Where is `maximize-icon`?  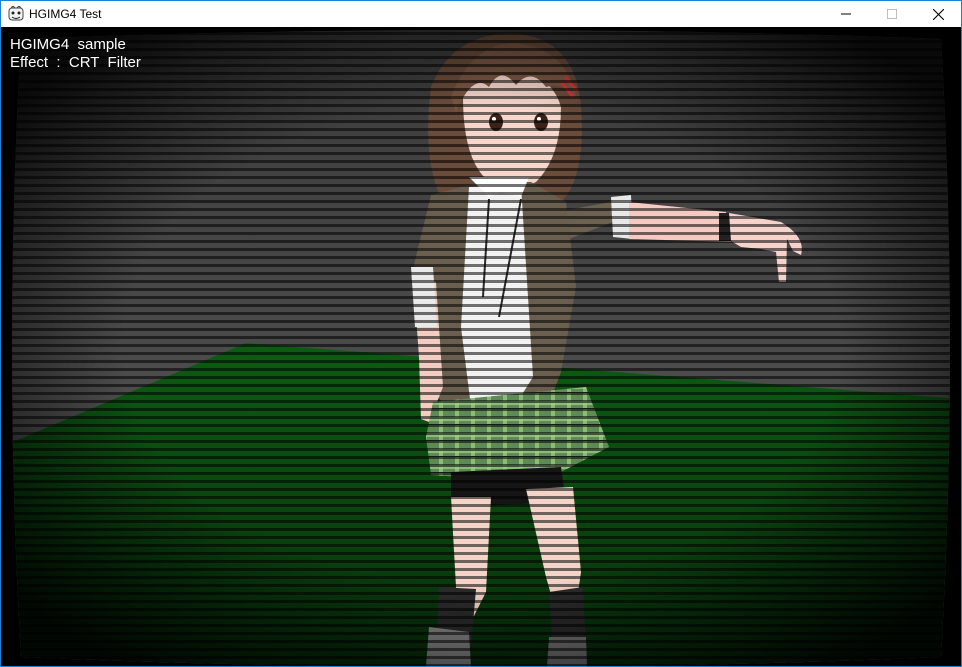
maximize-icon is located at coordinates (892, 14).